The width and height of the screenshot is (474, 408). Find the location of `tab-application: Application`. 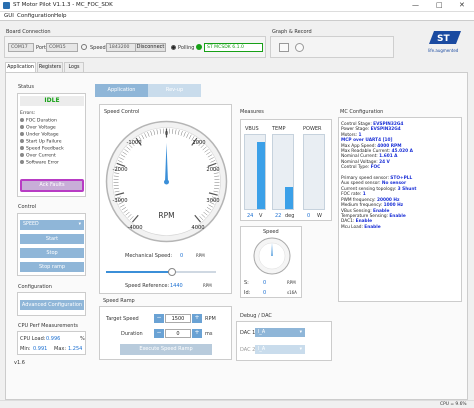

tab-application: Application is located at coordinates (20, 67).